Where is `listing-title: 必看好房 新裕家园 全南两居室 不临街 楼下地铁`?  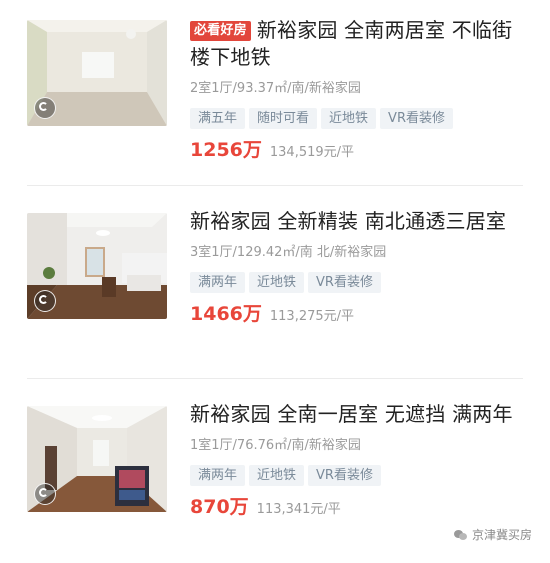 listing-title: 必看好房 新裕家园 全南两居室 不临街 楼下地铁 is located at coordinates (360, 44).